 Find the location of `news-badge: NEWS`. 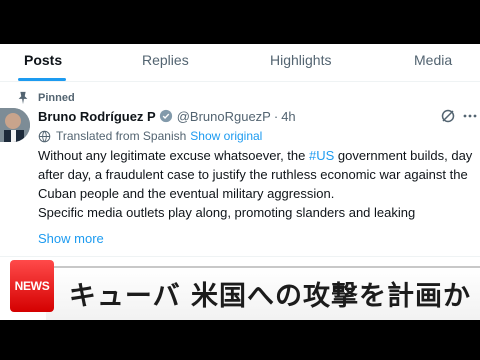

news-badge: NEWS is located at coordinates (32, 286).